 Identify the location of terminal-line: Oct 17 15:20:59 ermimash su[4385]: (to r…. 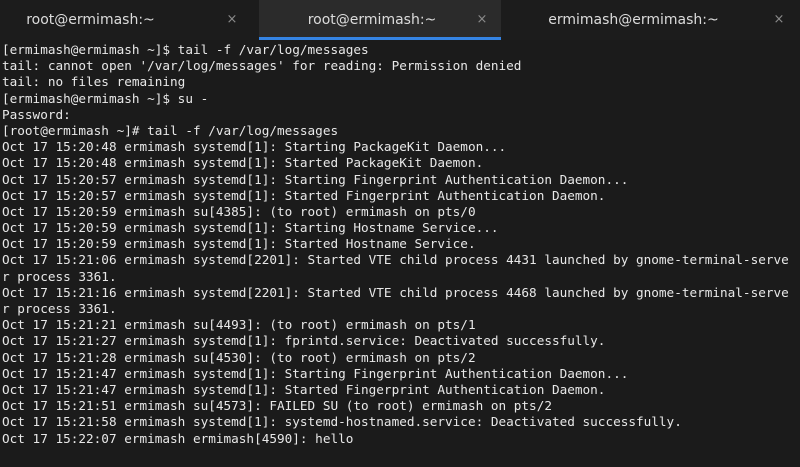
(239, 211).